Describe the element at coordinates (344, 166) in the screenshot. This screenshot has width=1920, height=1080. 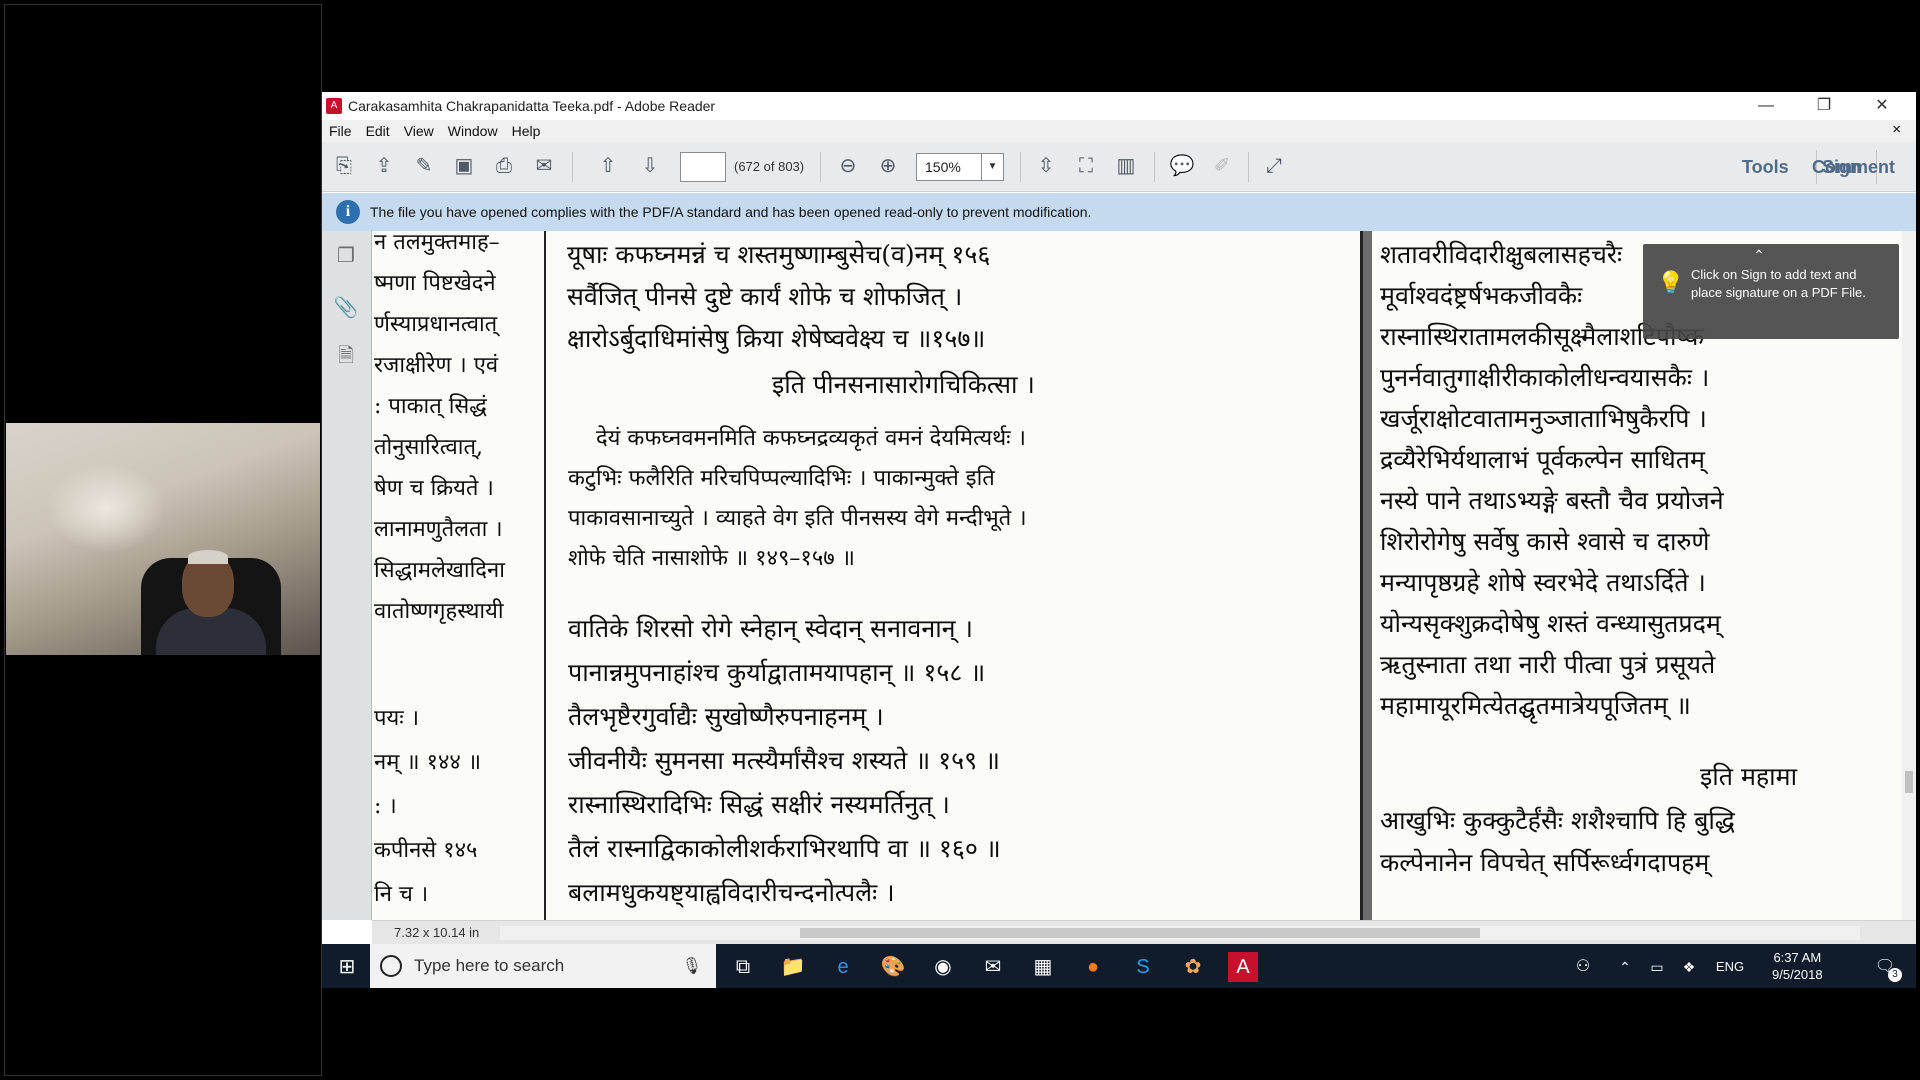
I see `create-pdf-icon: ⎘` at that location.